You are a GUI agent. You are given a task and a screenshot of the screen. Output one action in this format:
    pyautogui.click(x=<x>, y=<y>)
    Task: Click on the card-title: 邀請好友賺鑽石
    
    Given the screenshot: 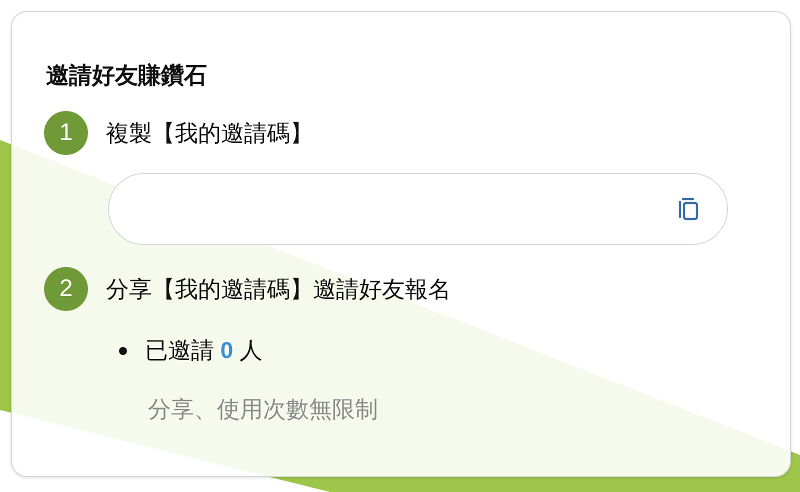 What is the action you would take?
    pyautogui.click(x=126, y=75)
    